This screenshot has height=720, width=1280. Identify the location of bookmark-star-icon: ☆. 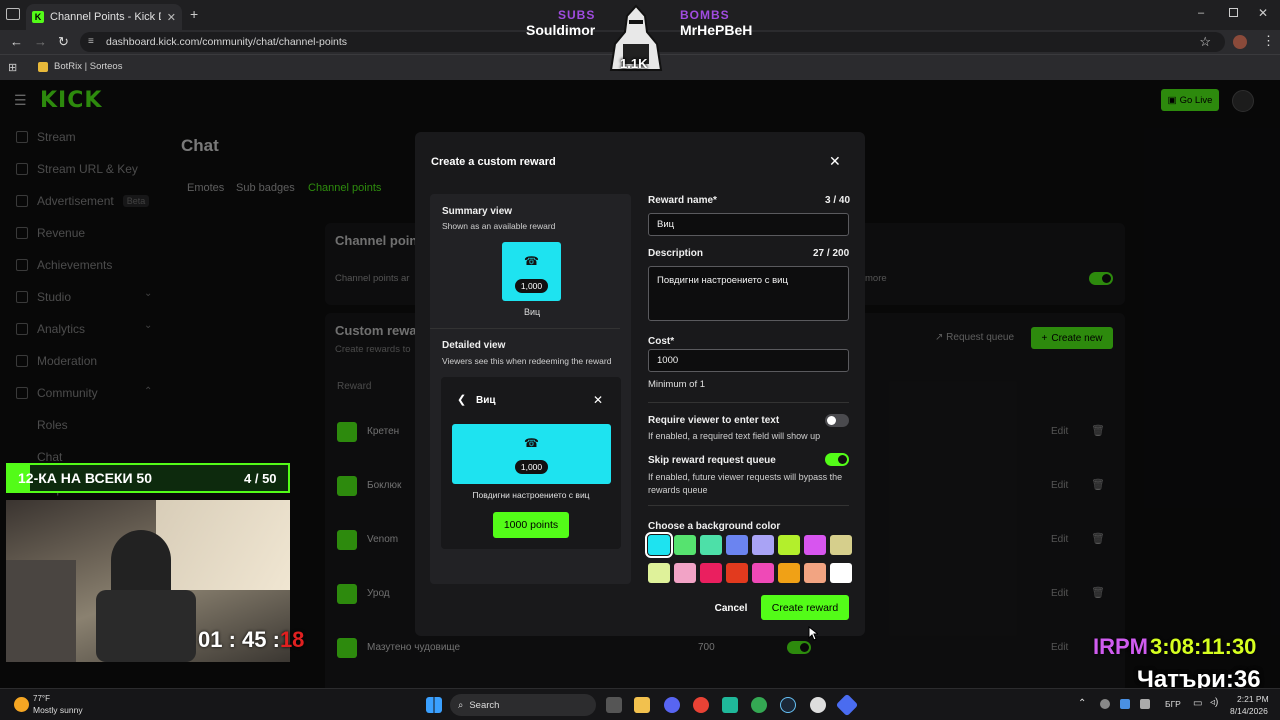
(1205, 42).